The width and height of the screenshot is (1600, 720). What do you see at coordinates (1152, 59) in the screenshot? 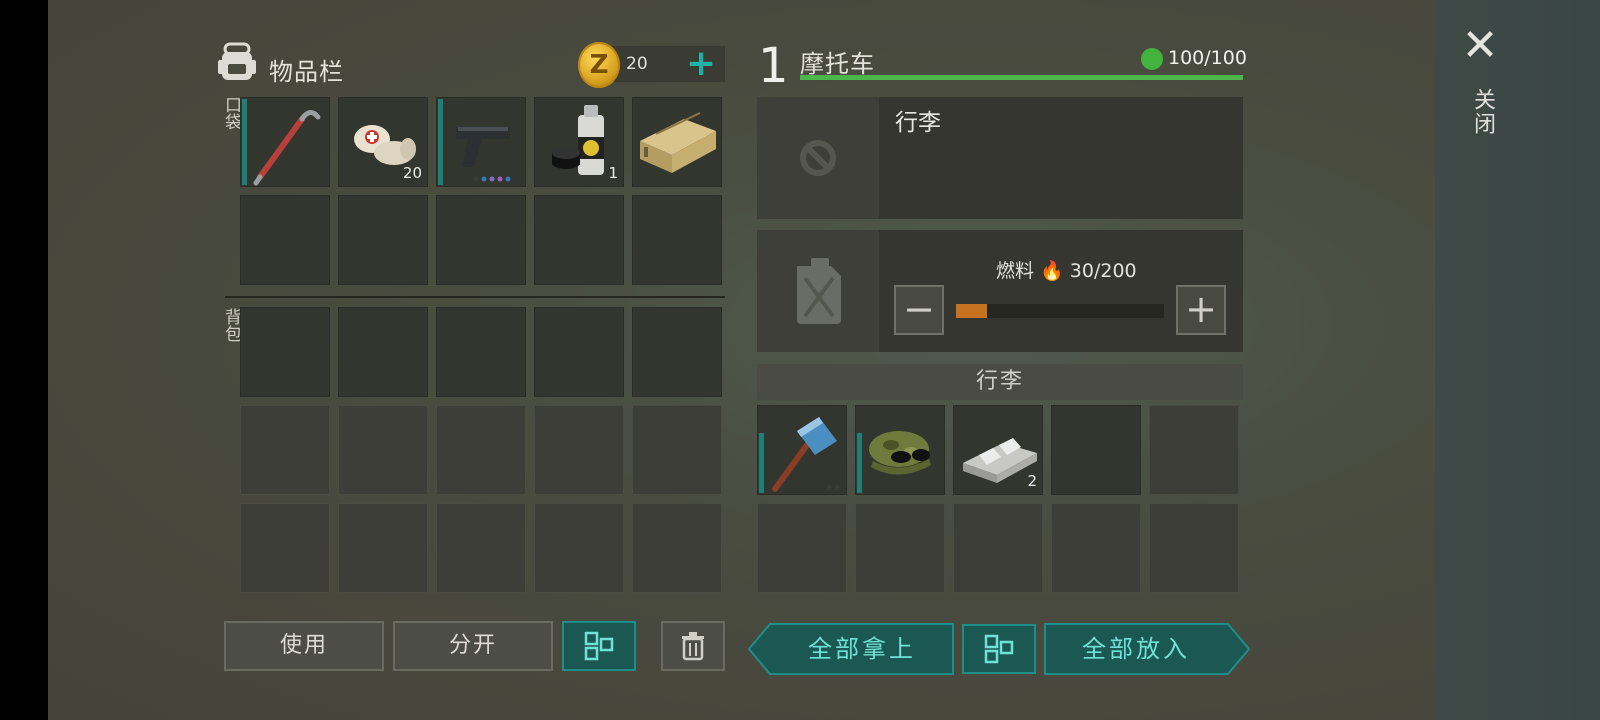
I see `wrench-icon` at bounding box center [1152, 59].